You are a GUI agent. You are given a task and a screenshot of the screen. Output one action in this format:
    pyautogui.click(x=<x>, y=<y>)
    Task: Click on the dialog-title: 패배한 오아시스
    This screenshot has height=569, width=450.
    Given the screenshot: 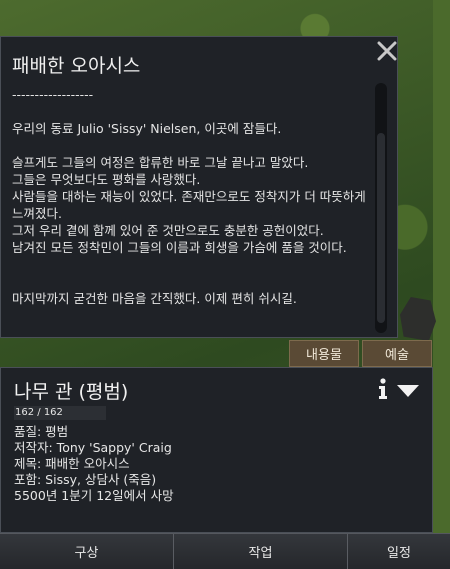 What is the action you would take?
    pyautogui.click(x=76, y=66)
    